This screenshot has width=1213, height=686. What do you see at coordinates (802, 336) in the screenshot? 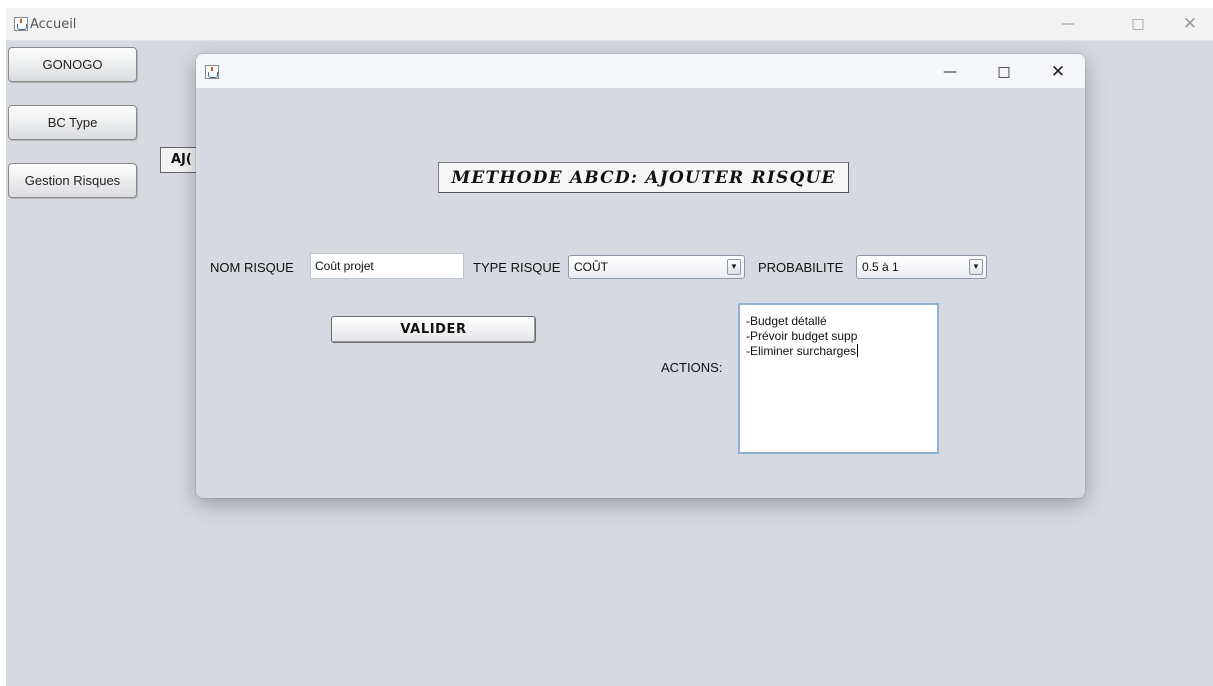
I see `actions-line: -Prévoir budget supp` at bounding box center [802, 336].